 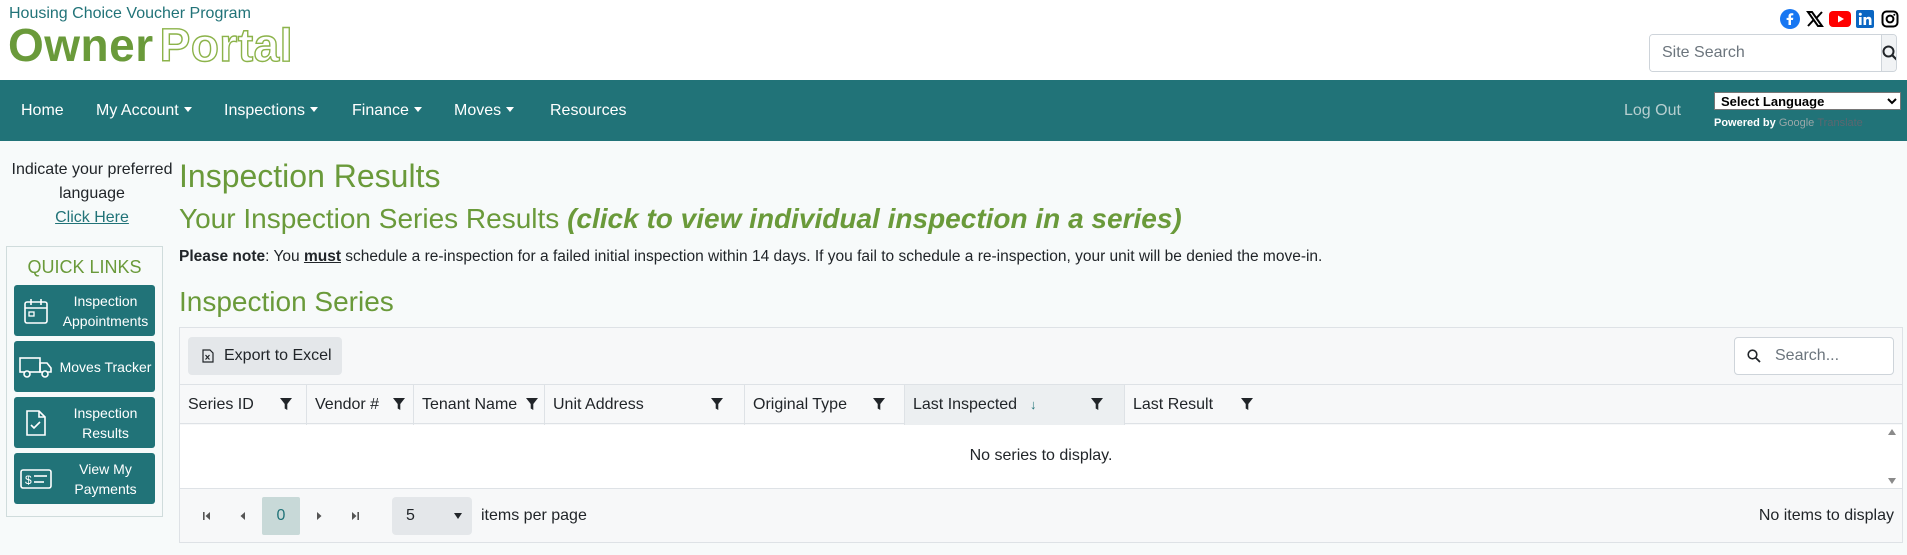 I want to click on nav-inspections: Inspections, so click(x=271, y=110).